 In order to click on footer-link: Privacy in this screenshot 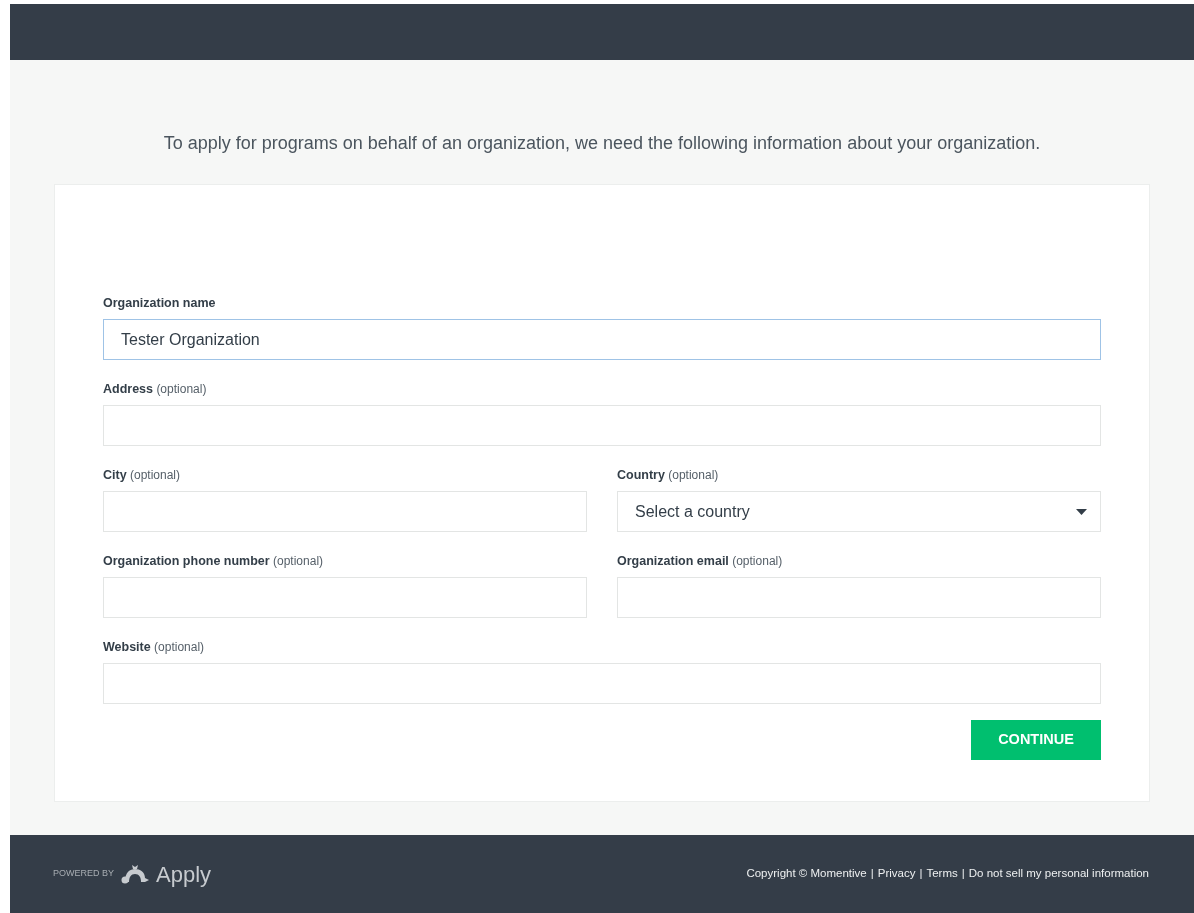, I will do `click(896, 874)`.